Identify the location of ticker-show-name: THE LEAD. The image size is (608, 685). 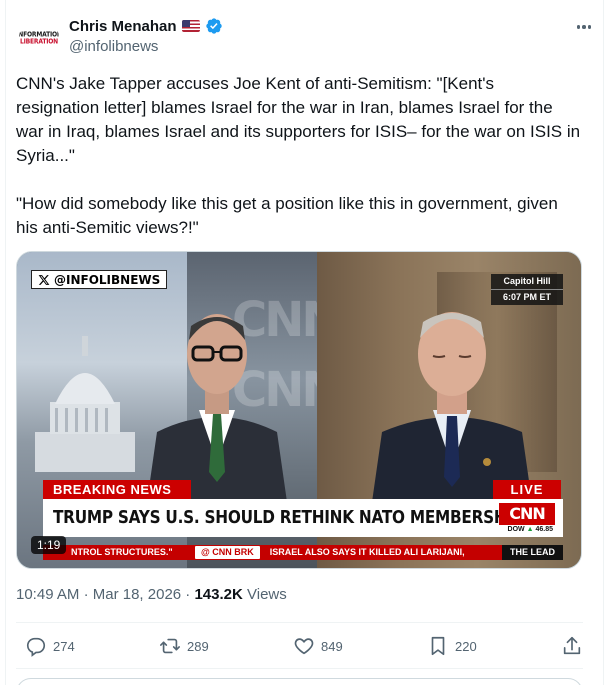
(532, 552).